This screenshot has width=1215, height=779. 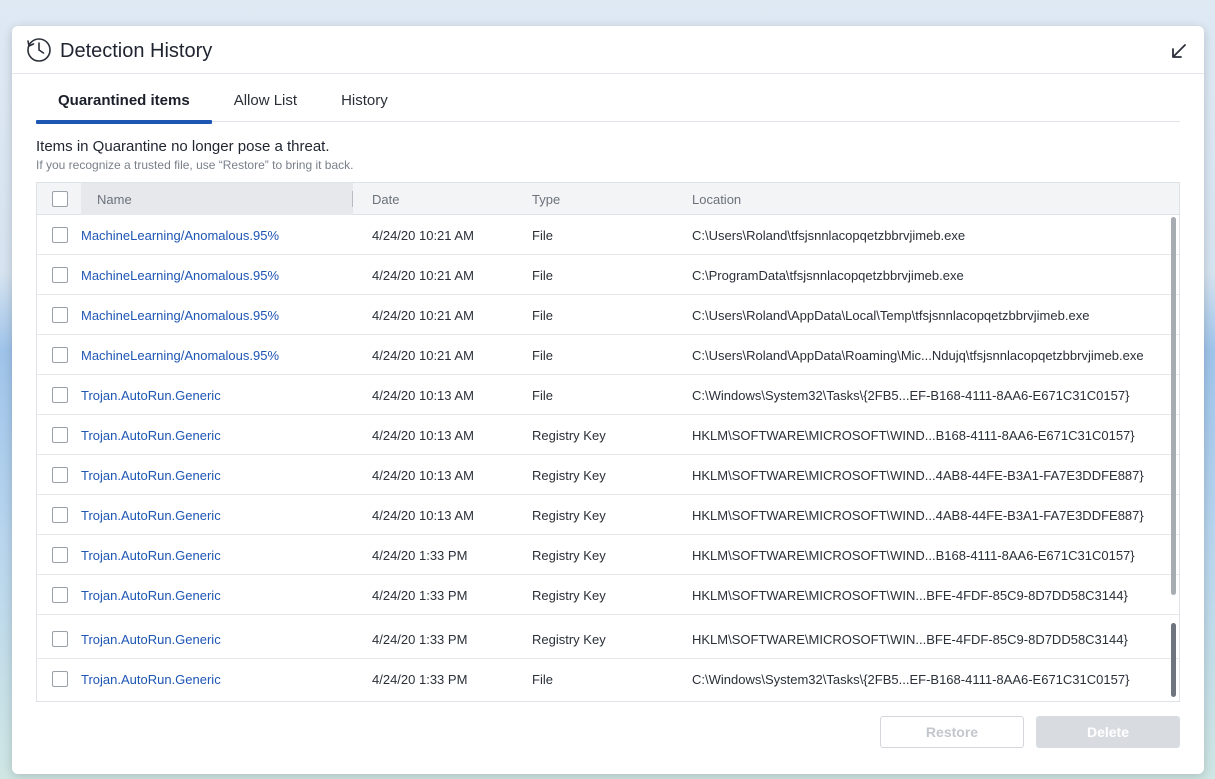 What do you see at coordinates (60, 199) in the screenshot?
I see `select-all-checkbox` at bounding box center [60, 199].